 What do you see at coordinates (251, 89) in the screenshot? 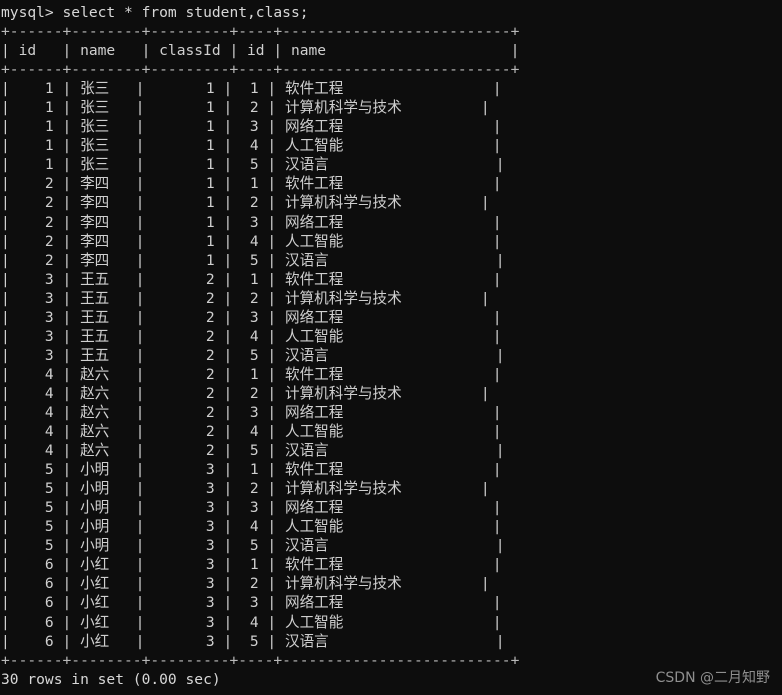
I see `table-row: | 1 | 张三 | 1 | 1 | 软件工程 |` at bounding box center [251, 89].